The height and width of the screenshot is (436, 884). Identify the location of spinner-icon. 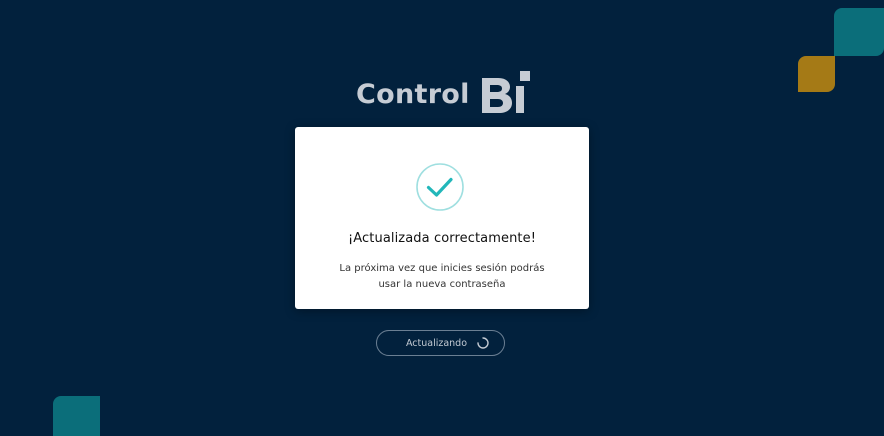
(483, 343).